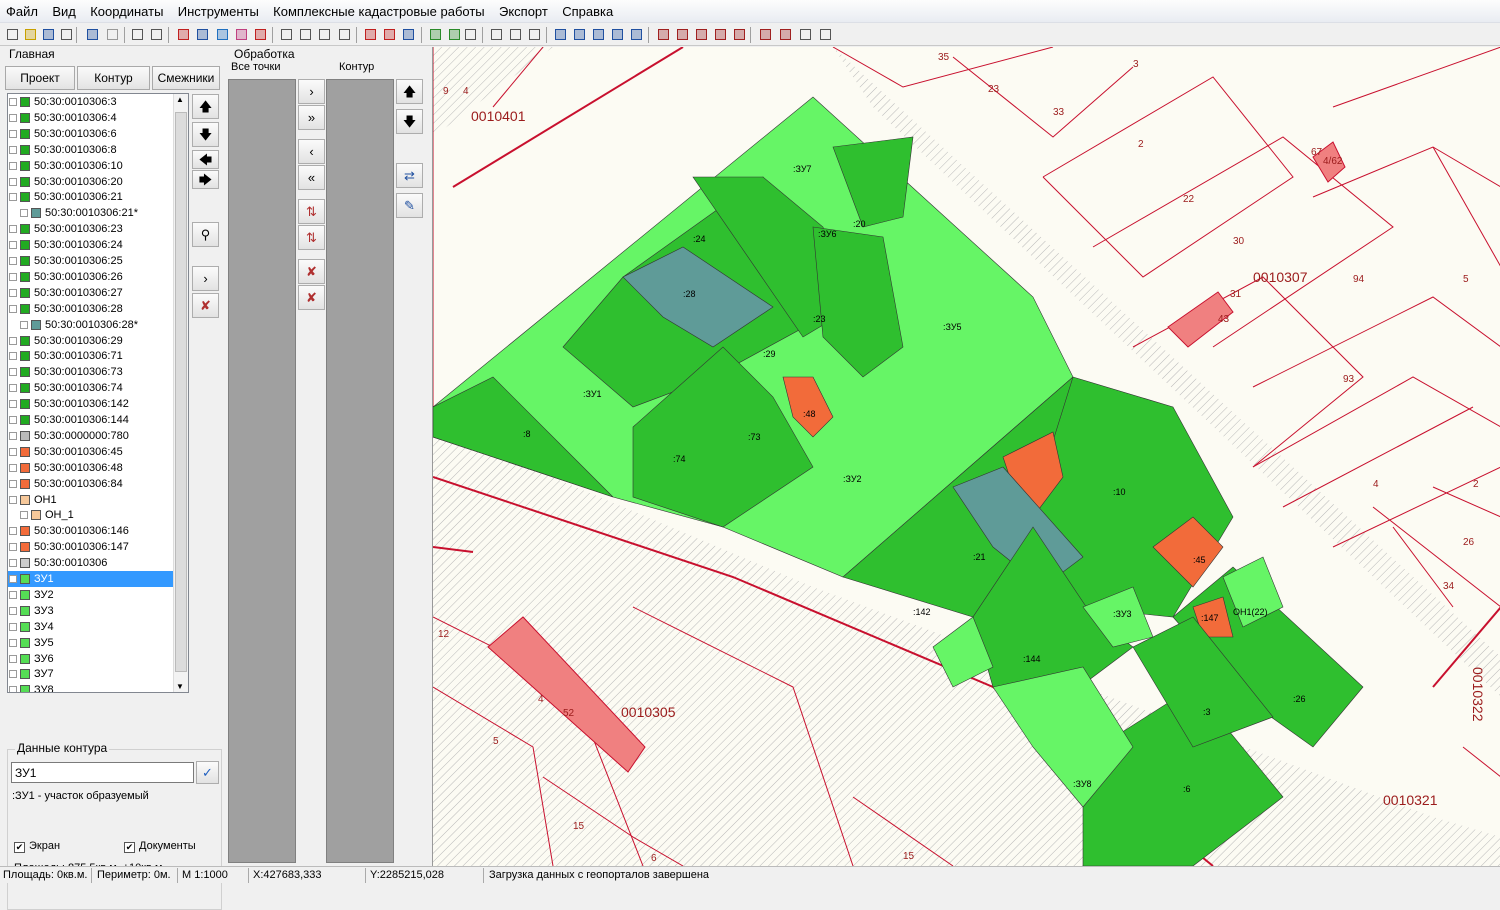 The height and width of the screenshot is (910, 1500). Describe the element at coordinates (378, 11) in the screenshot. I see `menu-complex-cadastral: Комплексные кадастровые работы` at that location.